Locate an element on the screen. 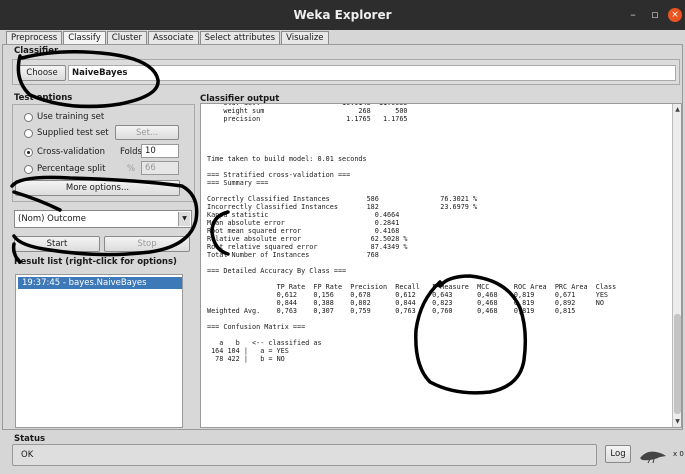 The height and width of the screenshot is (474, 685). choose-button: Choose is located at coordinates (42, 73).